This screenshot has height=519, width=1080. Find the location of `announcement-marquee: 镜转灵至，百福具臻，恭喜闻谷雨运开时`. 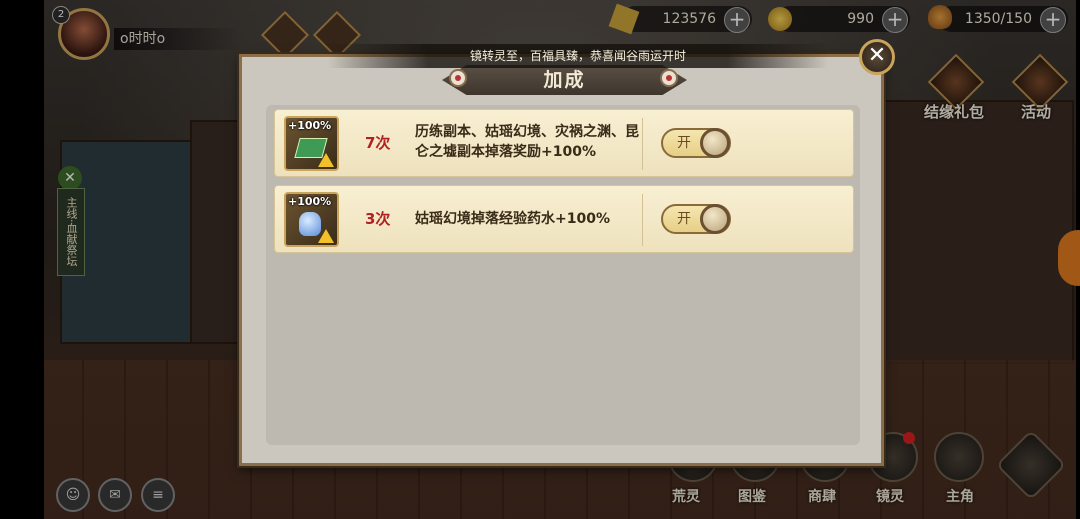

announcement-marquee: 镜转灵至，百福具臻，恭喜闻谷雨运开时 is located at coordinates (578, 56).